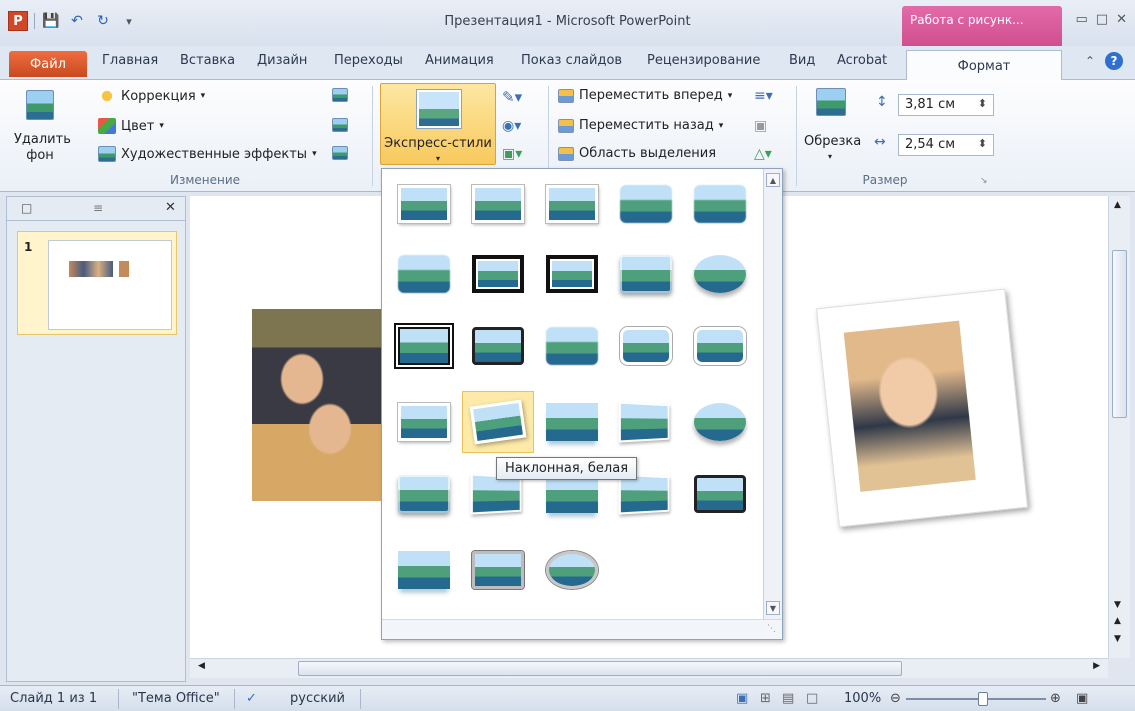 This screenshot has width=1135, height=711. Describe the element at coordinates (1117, 639) in the screenshot. I see `next-slide-icon: ▼` at that location.